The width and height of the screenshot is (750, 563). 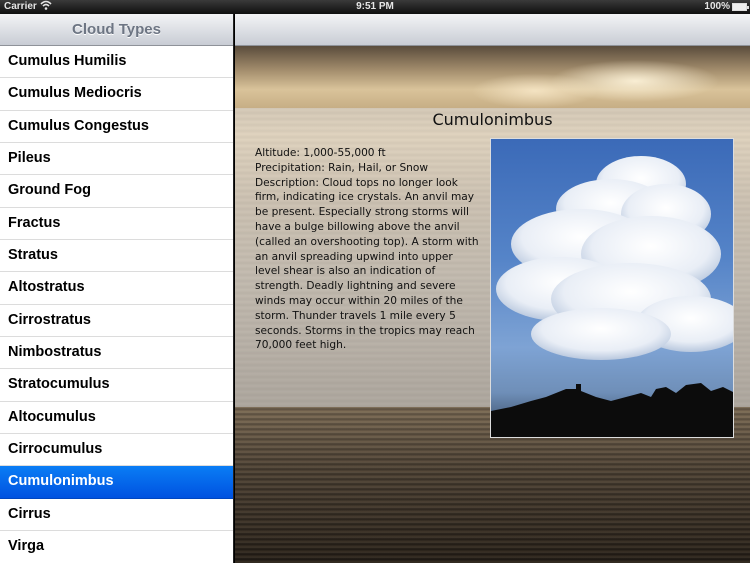 I want to click on list-item-cumulonimbus: Cumulonimbus, so click(x=116, y=482).